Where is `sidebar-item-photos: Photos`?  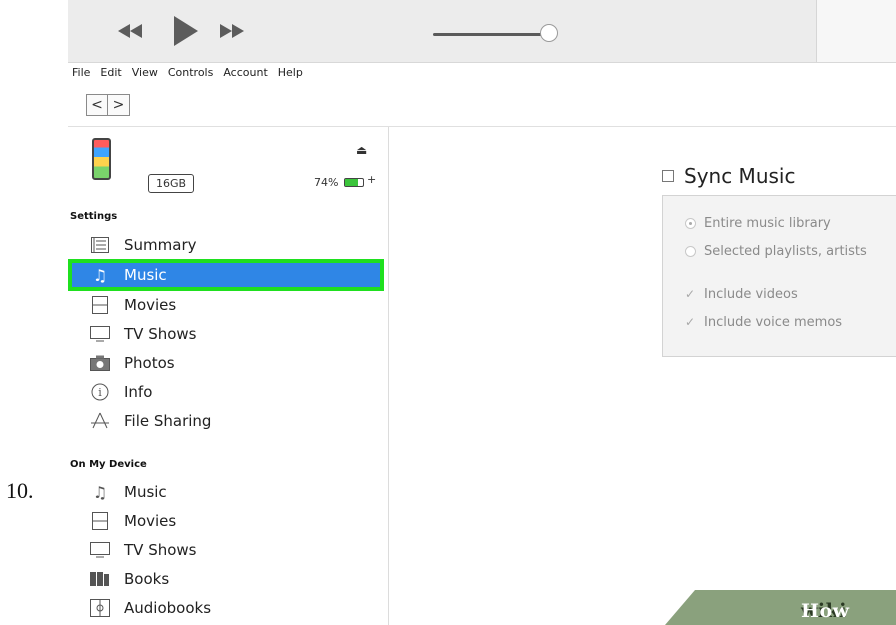 sidebar-item-photos: Photos is located at coordinates (240, 363).